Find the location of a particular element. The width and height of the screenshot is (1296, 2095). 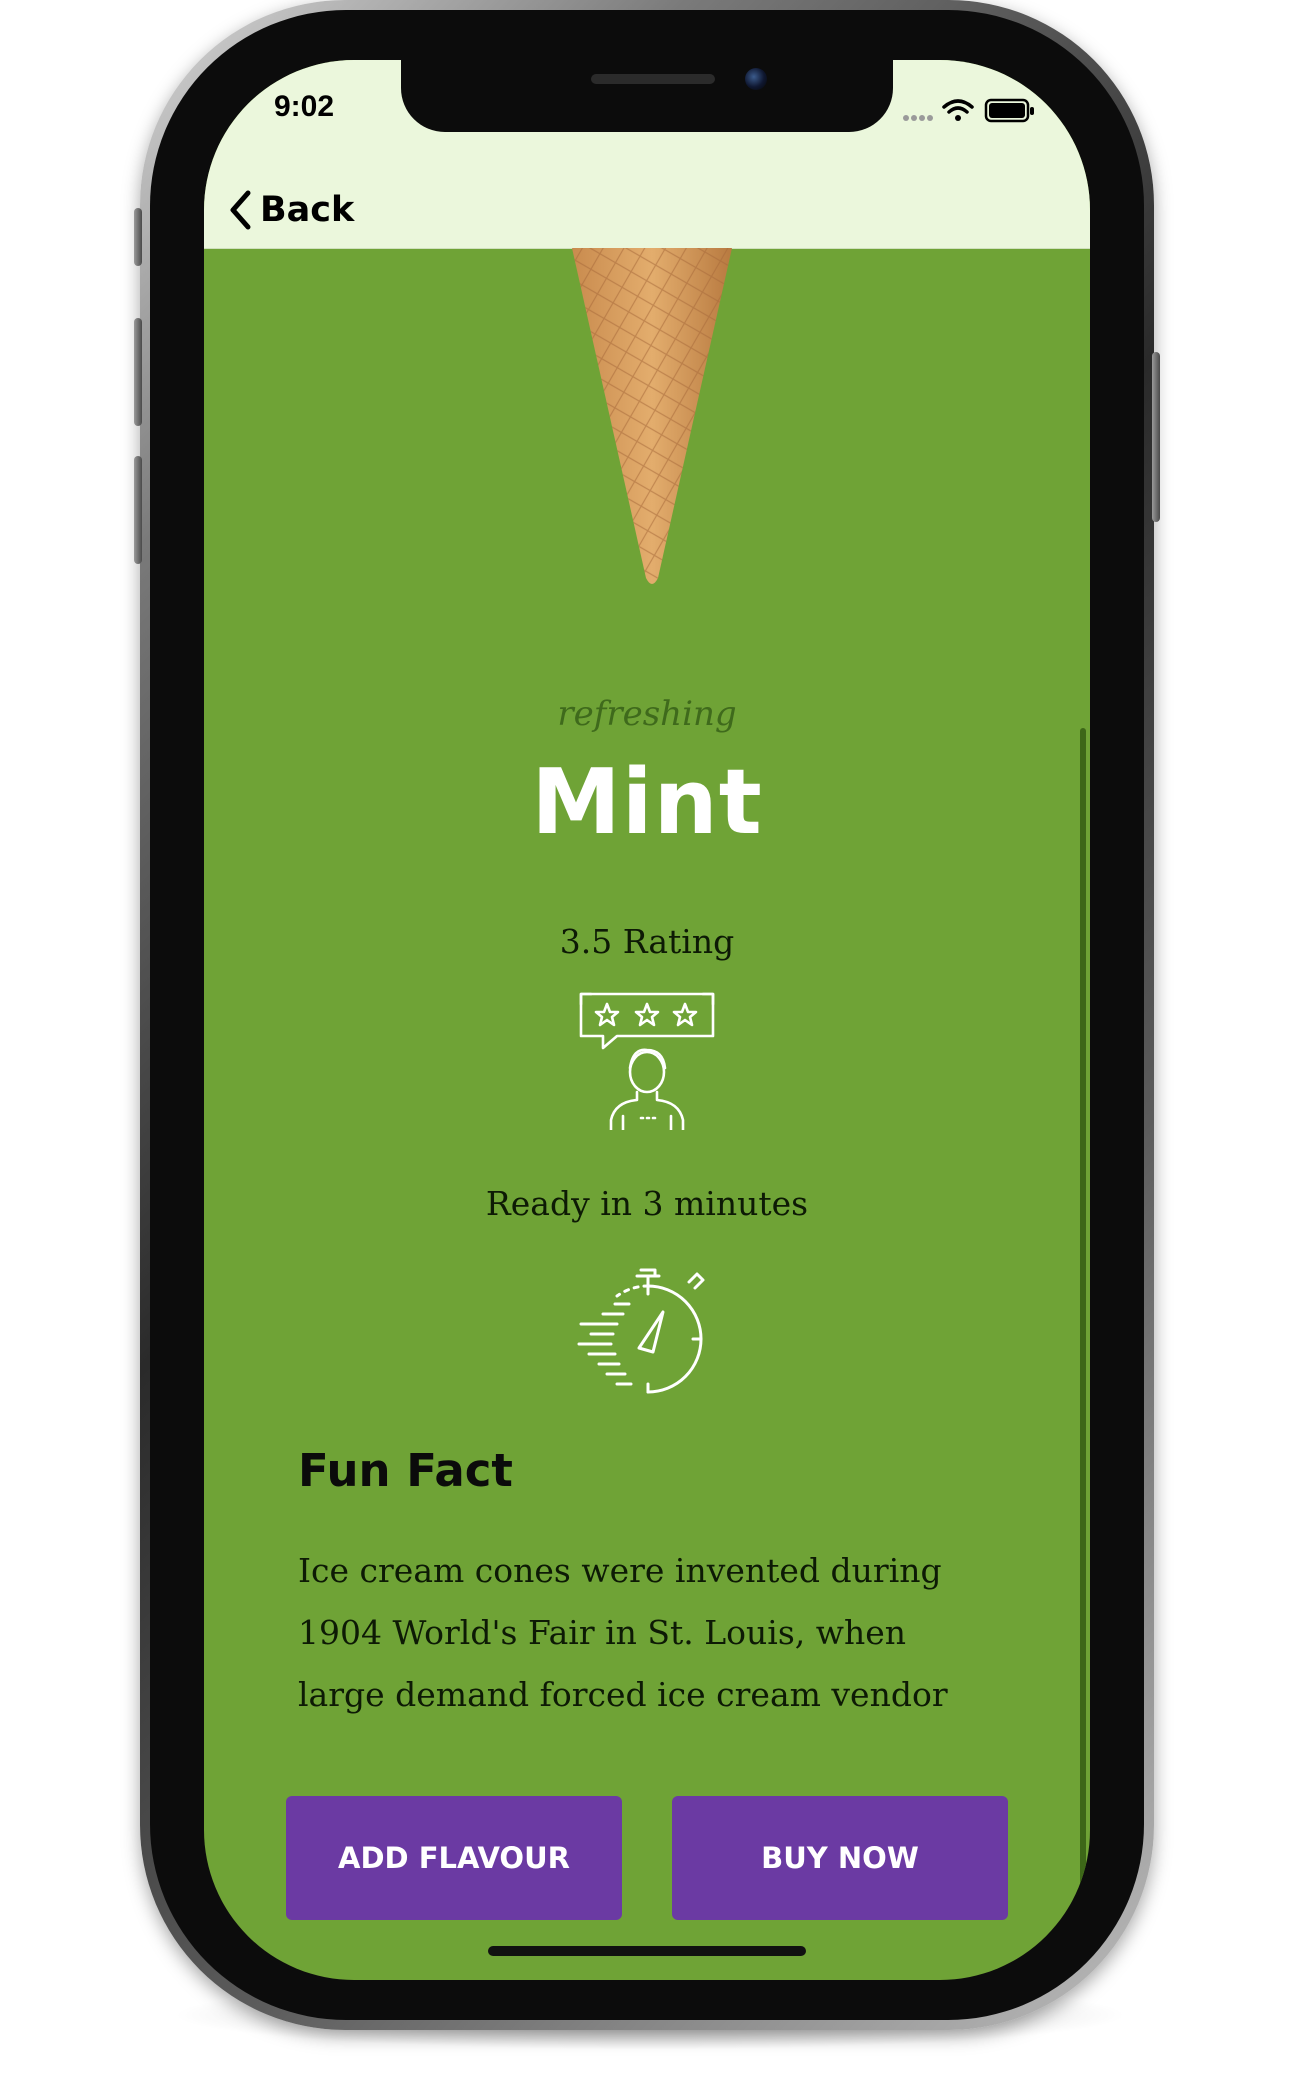

scrollbar is located at coordinates (1083, 1318).